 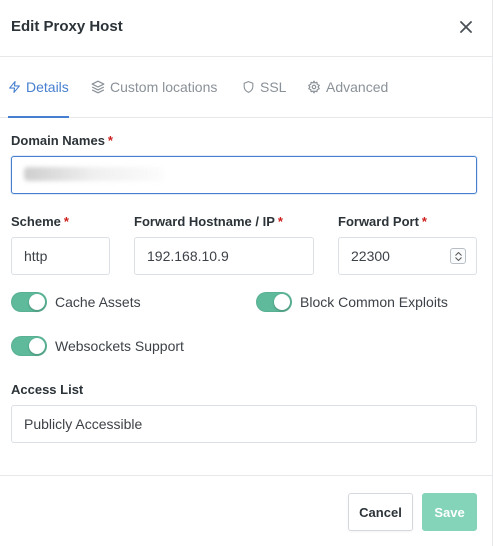 I want to click on tab-advanced-label: Advanced, so click(x=357, y=87).